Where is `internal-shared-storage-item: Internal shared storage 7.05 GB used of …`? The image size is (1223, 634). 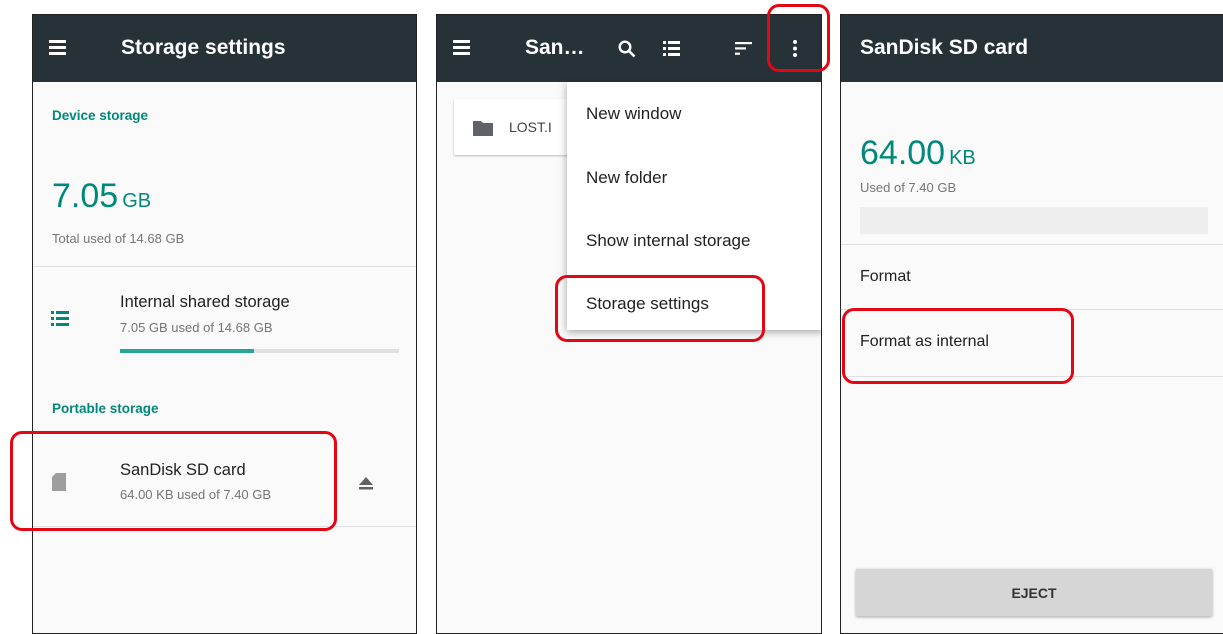 internal-shared-storage-item: Internal shared storage 7.05 GB used of … is located at coordinates (224, 319).